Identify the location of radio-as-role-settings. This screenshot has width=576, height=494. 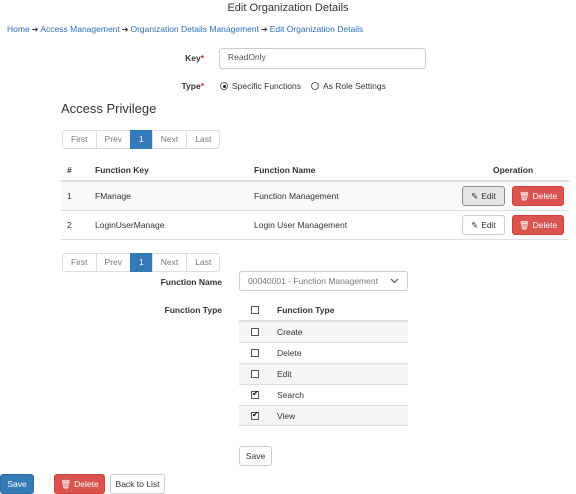
(314, 86).